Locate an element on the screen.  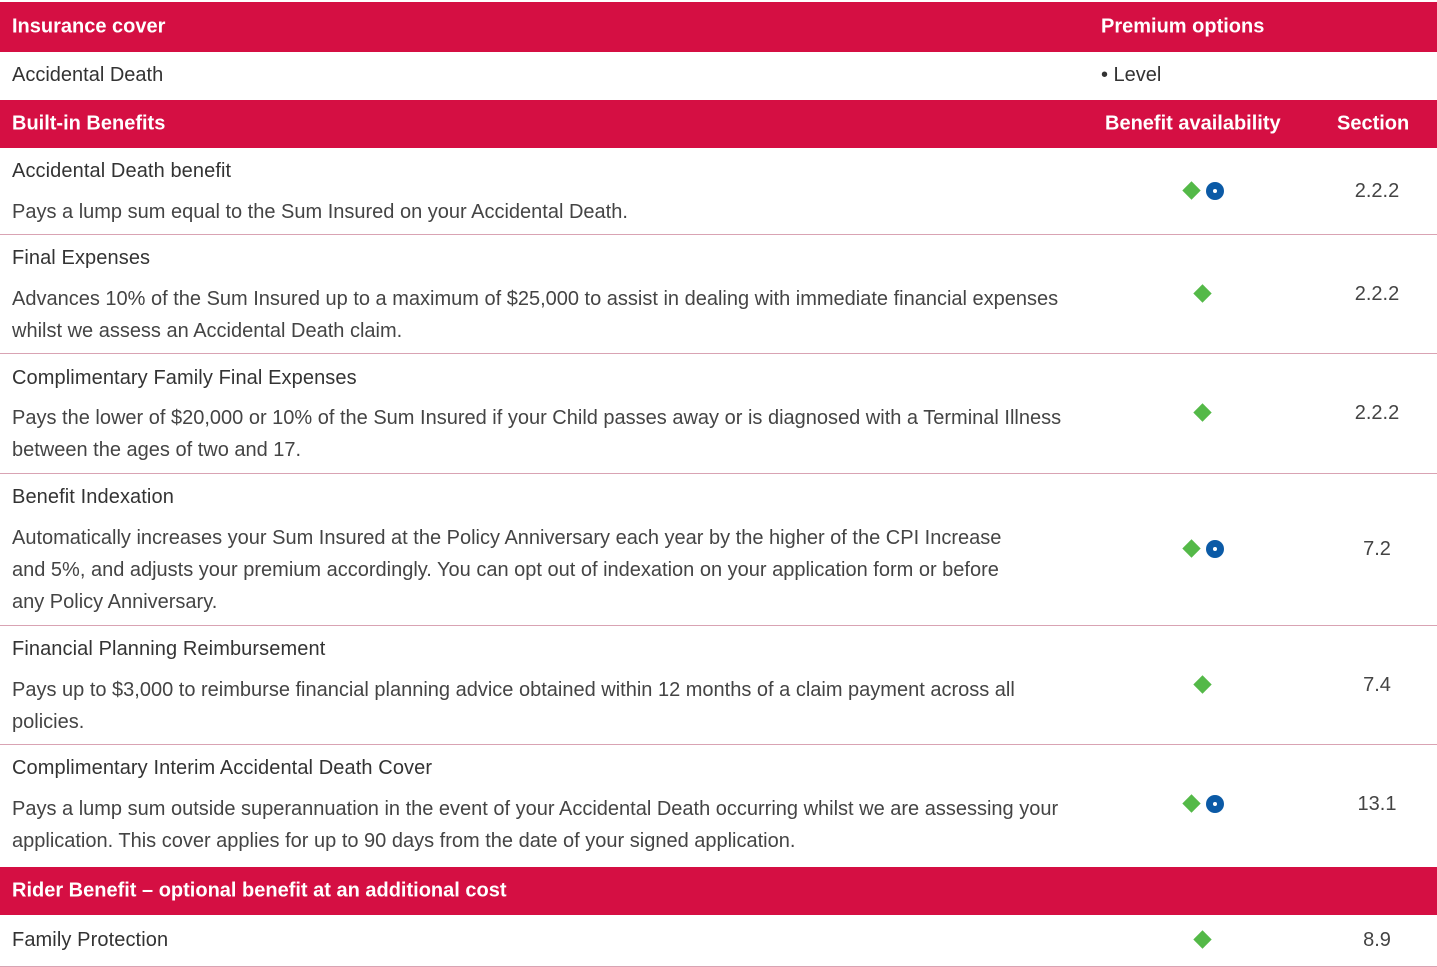
benefit-title: Financial Planning Reimbursement is located at coordinates (169, 649).